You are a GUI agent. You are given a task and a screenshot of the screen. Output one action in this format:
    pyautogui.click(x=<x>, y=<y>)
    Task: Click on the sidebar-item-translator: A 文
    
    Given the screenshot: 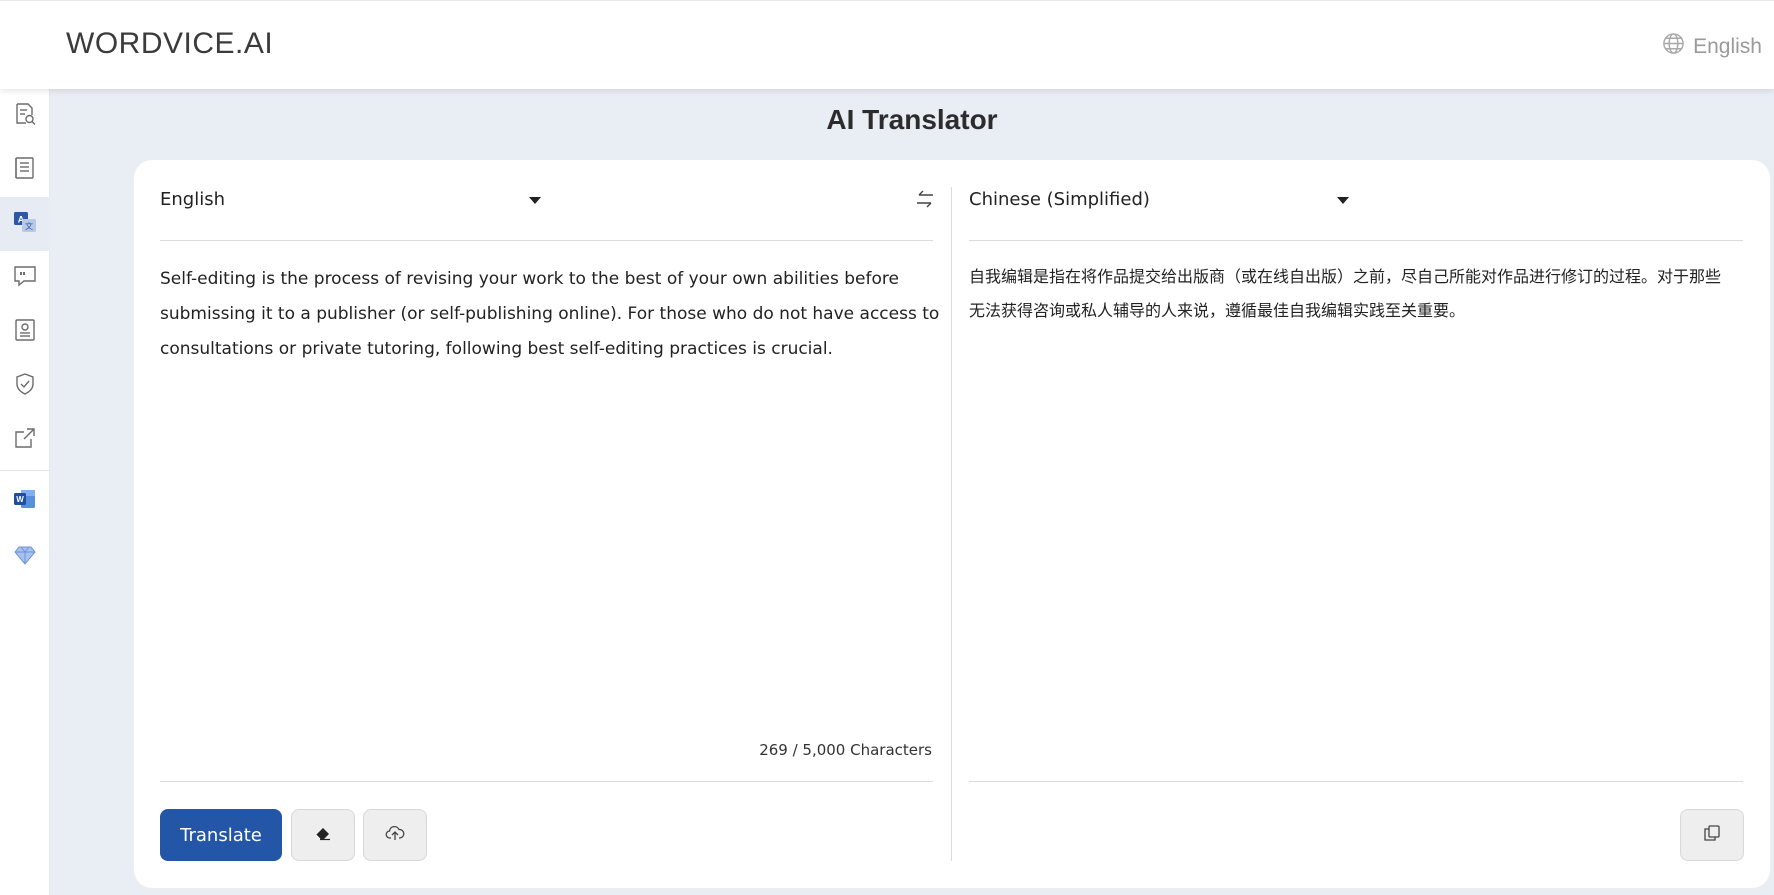 What is the action you would take?
    pyautogui.click(x=25, y=224)
    